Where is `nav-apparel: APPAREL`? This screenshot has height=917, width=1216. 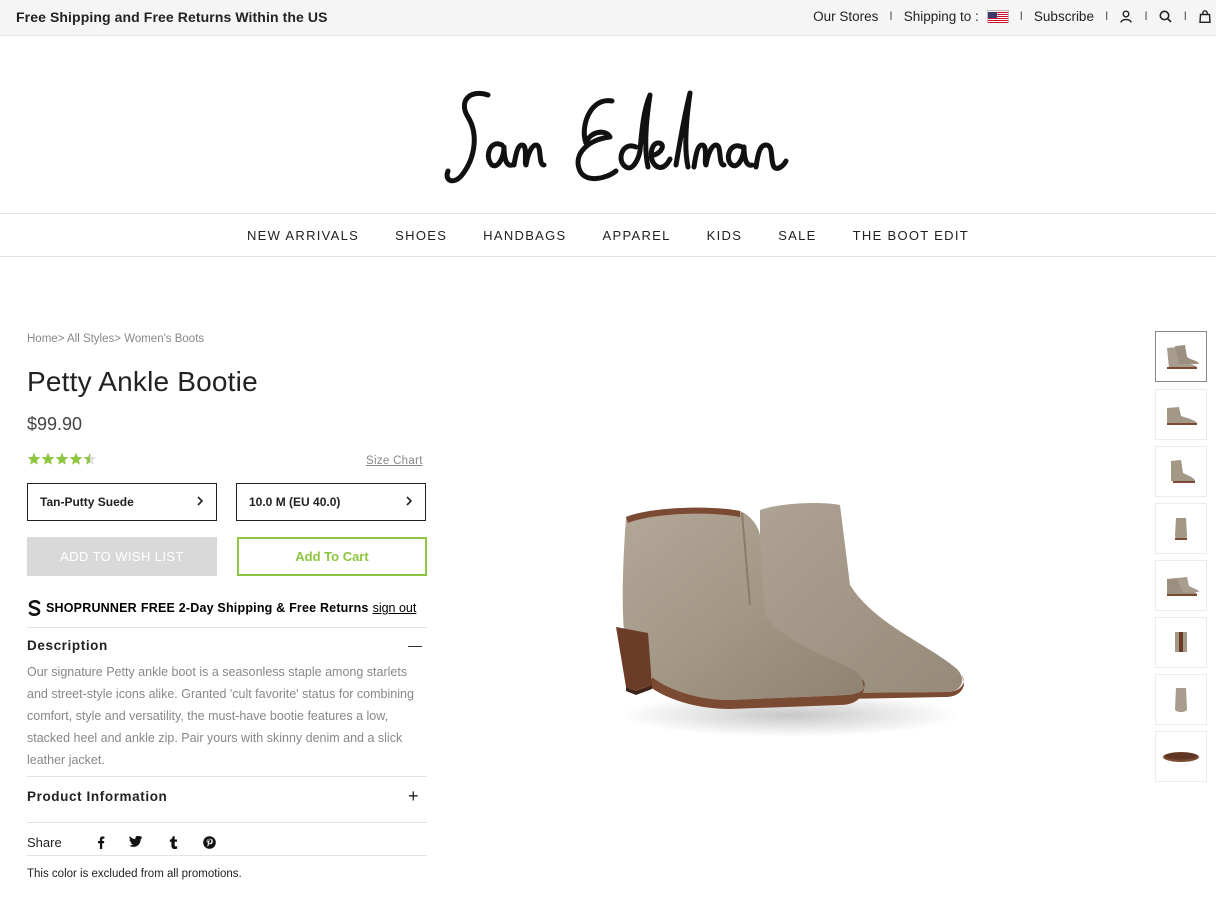 nav-apparel: APPAREL is located at coordinates (637, 235).